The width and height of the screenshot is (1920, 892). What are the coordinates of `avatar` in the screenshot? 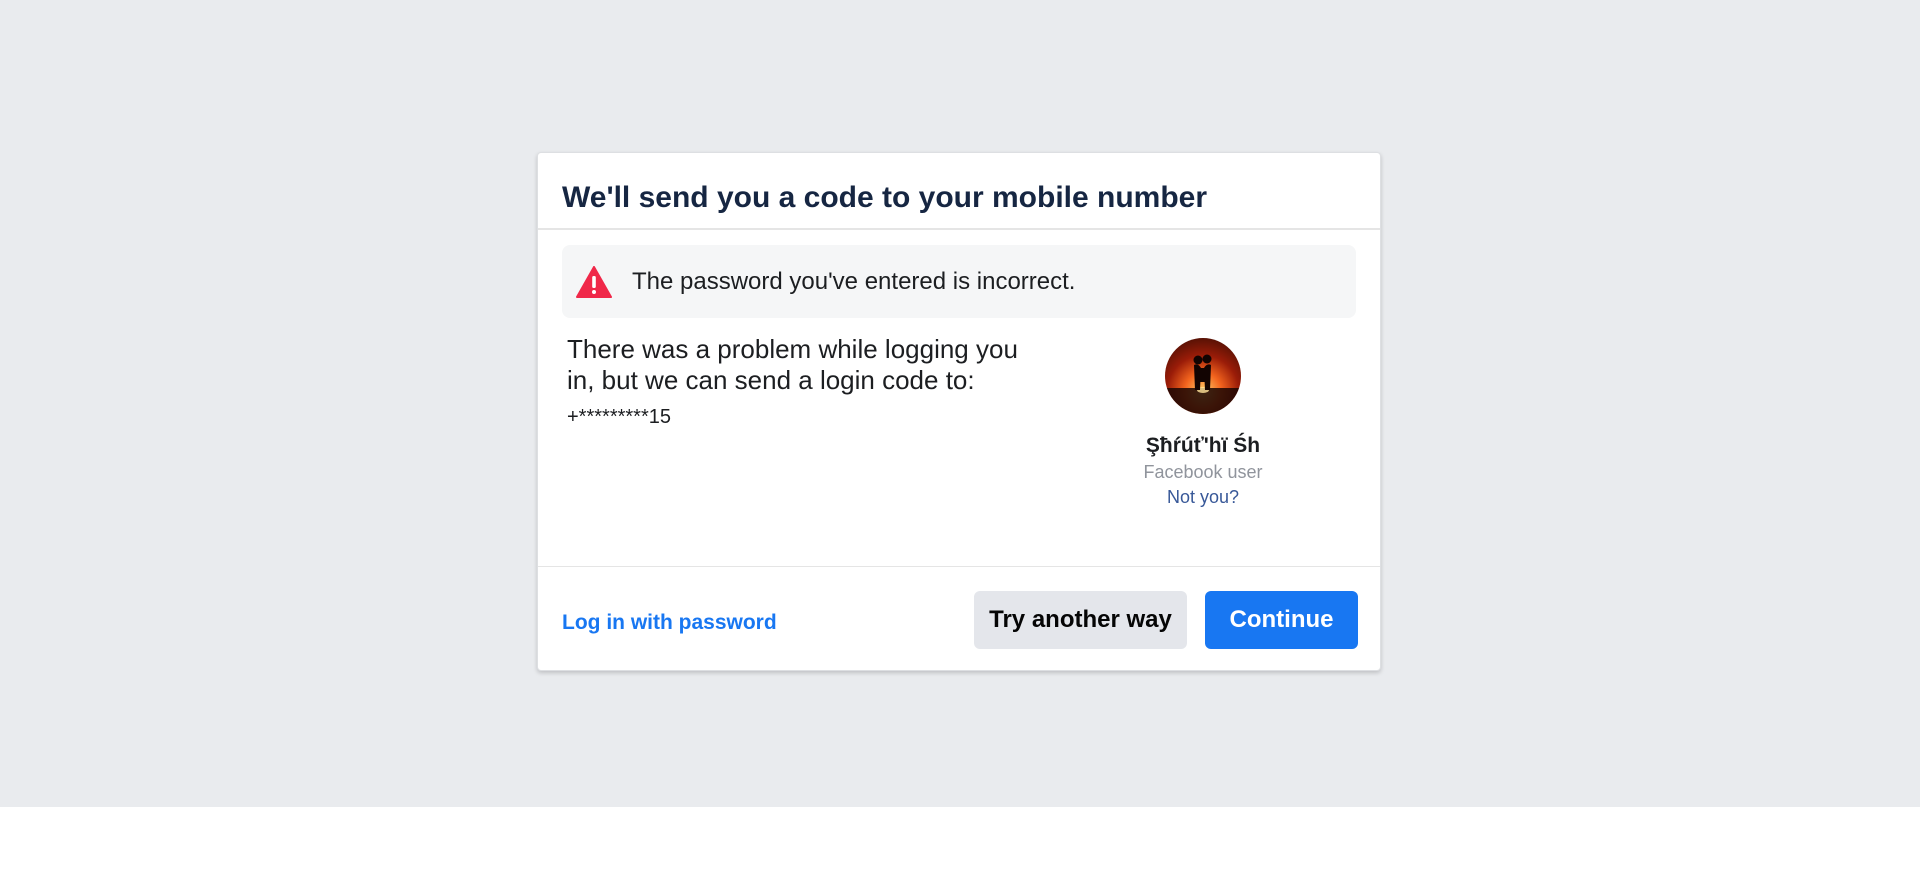 It's located at (1203, 376).